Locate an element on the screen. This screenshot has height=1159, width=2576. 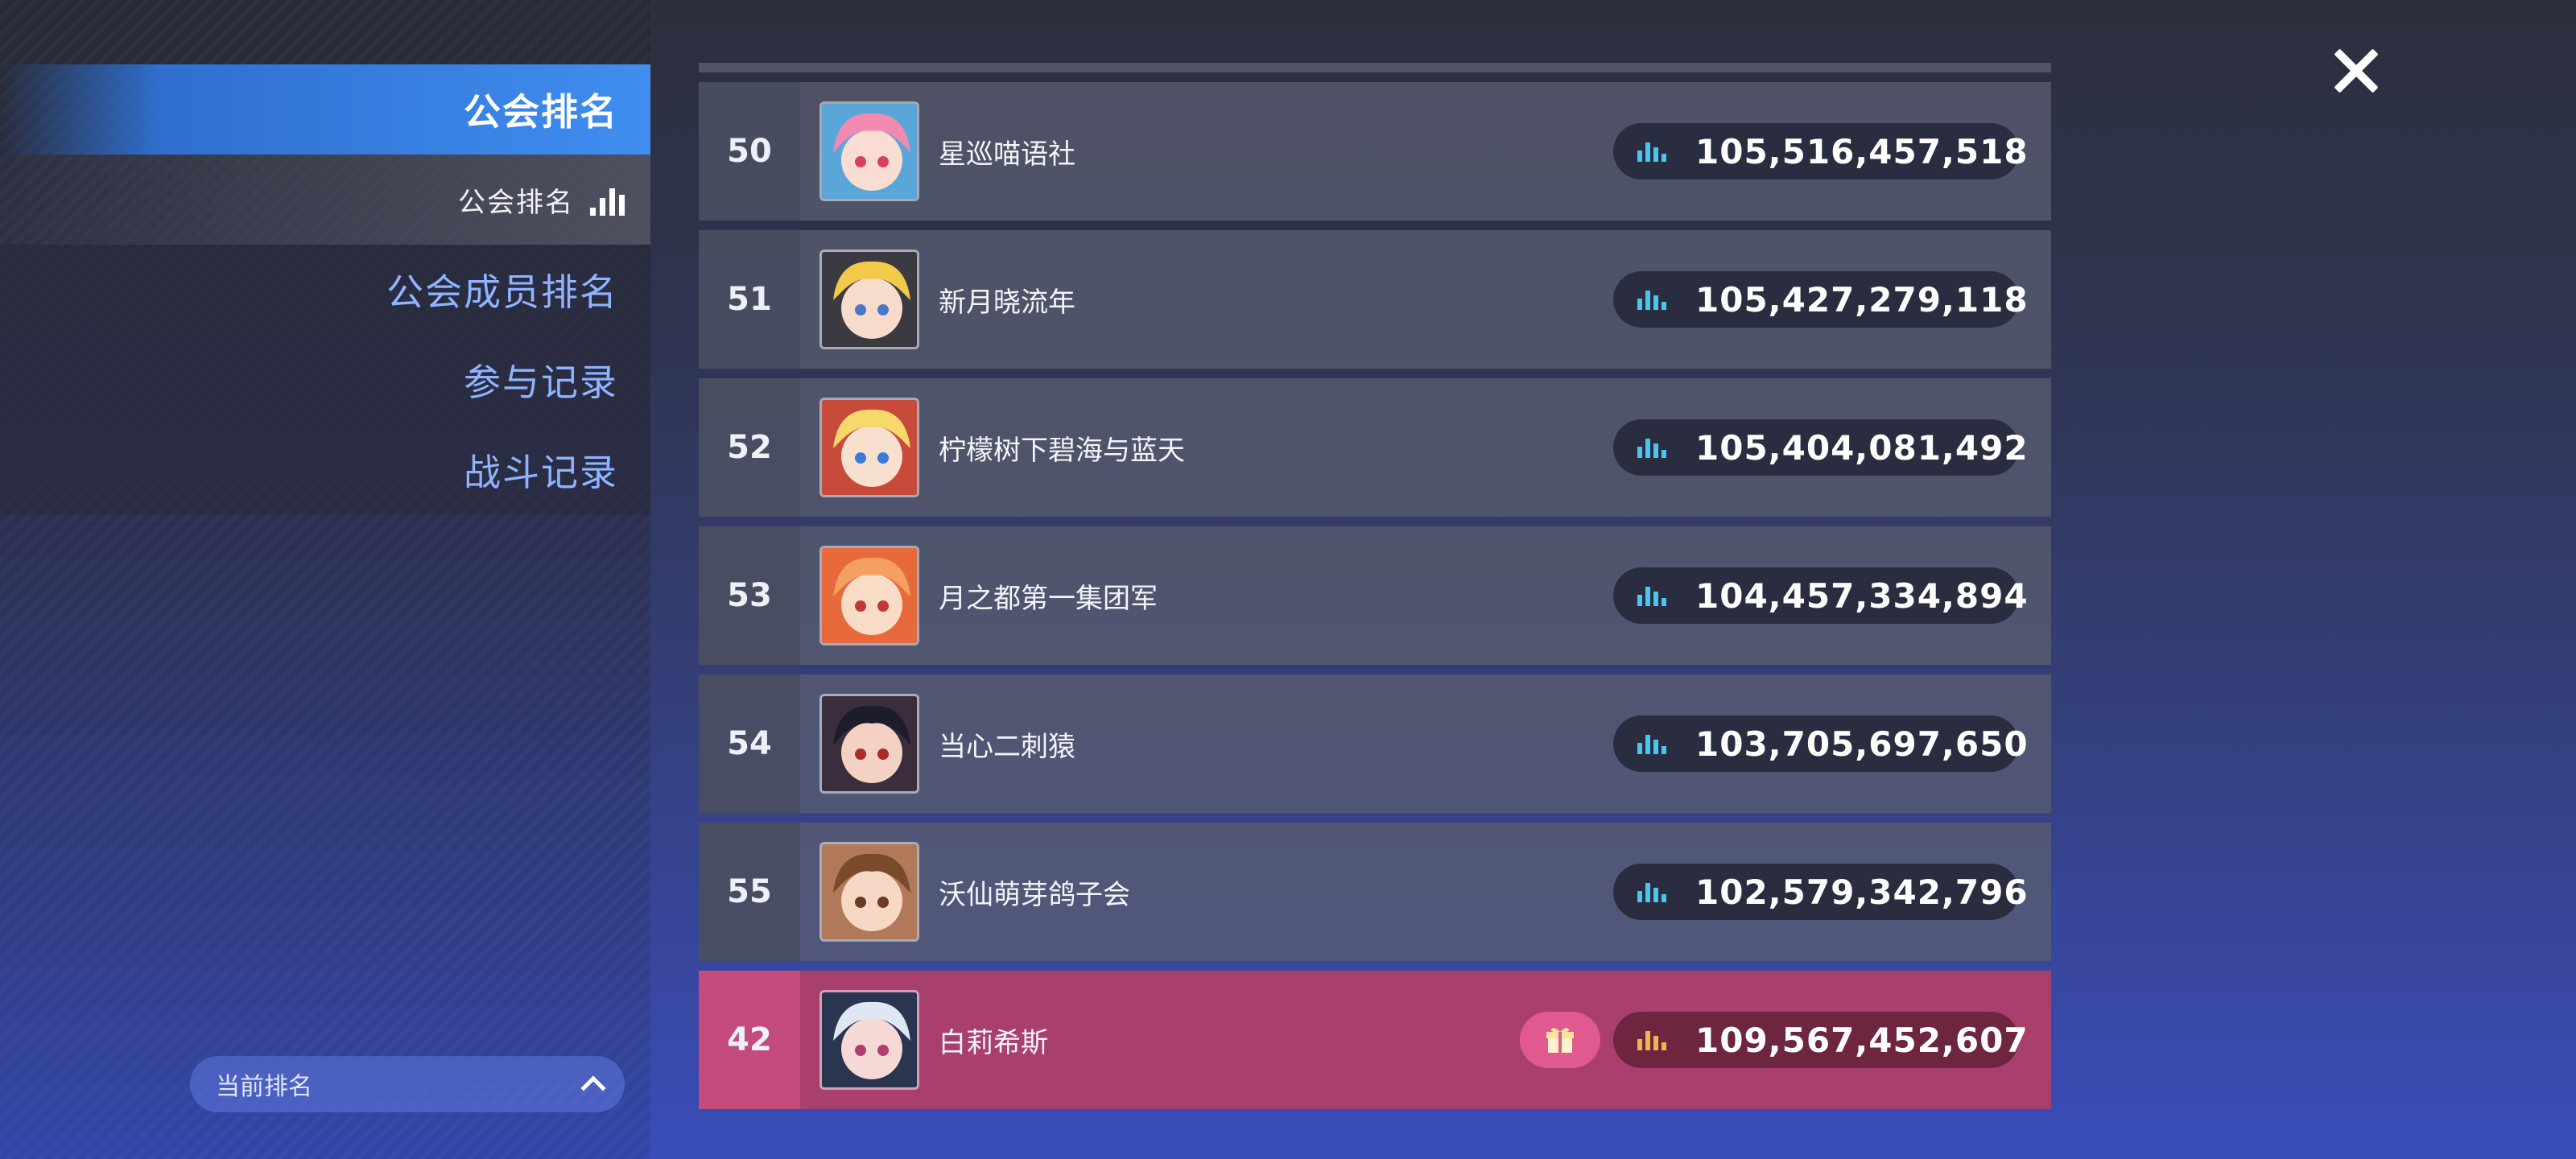
guild-score: 105,404,081,492 is located at coordinates (1820, 447).